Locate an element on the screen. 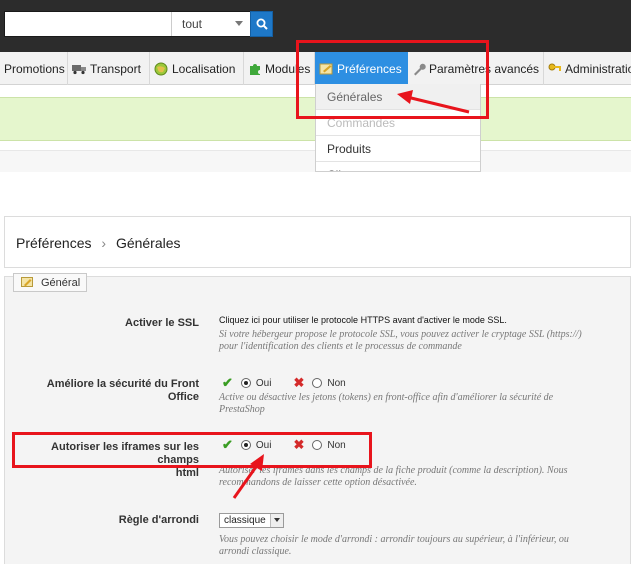 This screenshot has width=631, height=564. rounding-rule-label: Règle d'arrondi is located at coordinates (158, 520).